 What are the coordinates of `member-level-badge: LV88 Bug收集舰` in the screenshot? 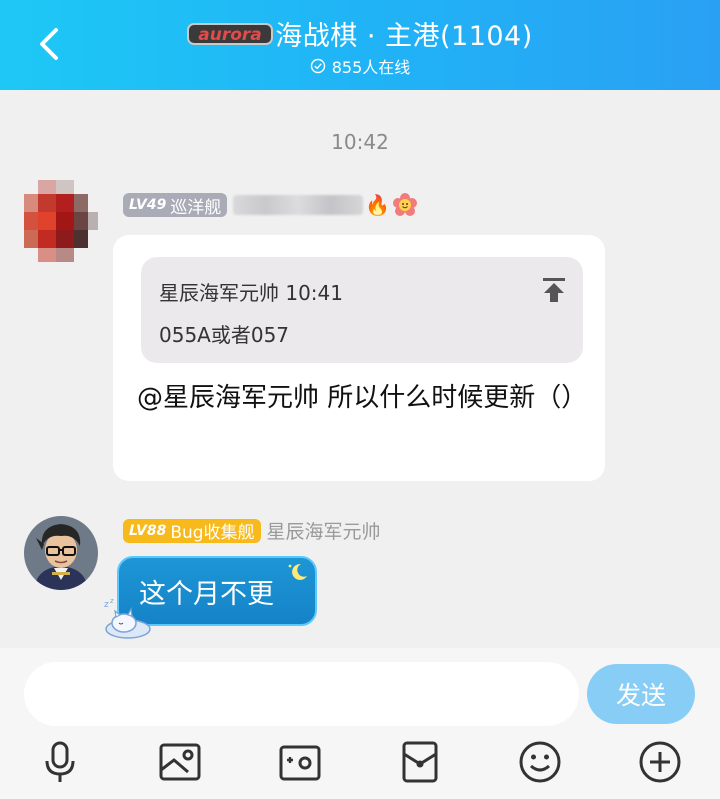 It's located at (192, 530).